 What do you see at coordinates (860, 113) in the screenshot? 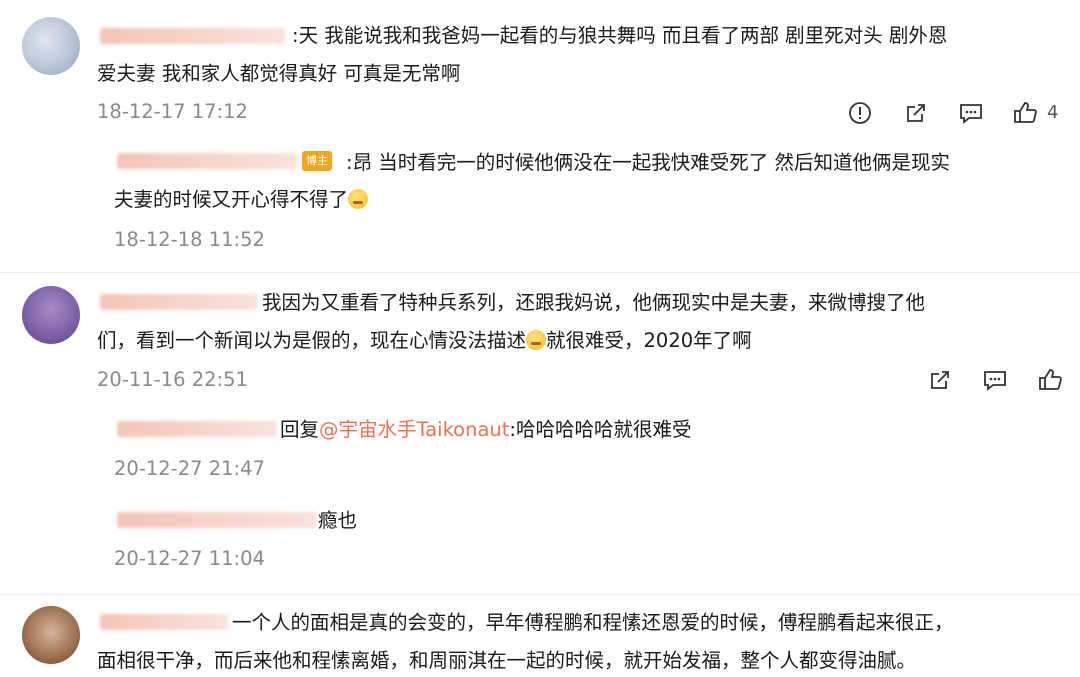
I see `report-icon` at bounding box center [860, 113].